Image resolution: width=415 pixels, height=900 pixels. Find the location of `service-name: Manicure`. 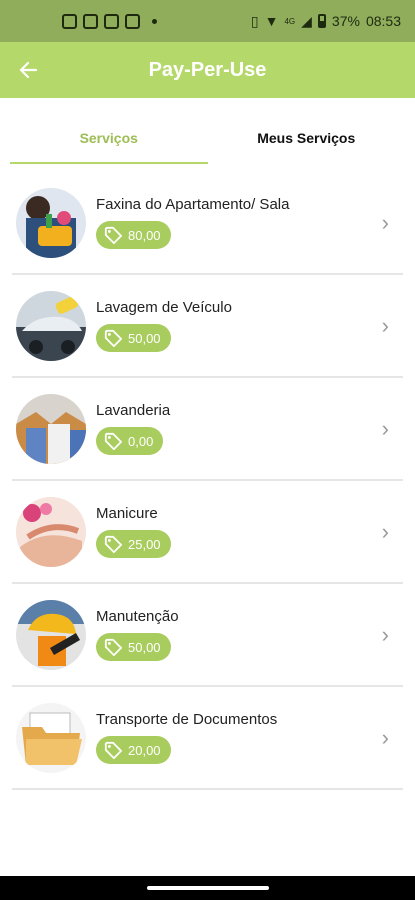

service-name: Manicure is located at coordinates (127, 513).